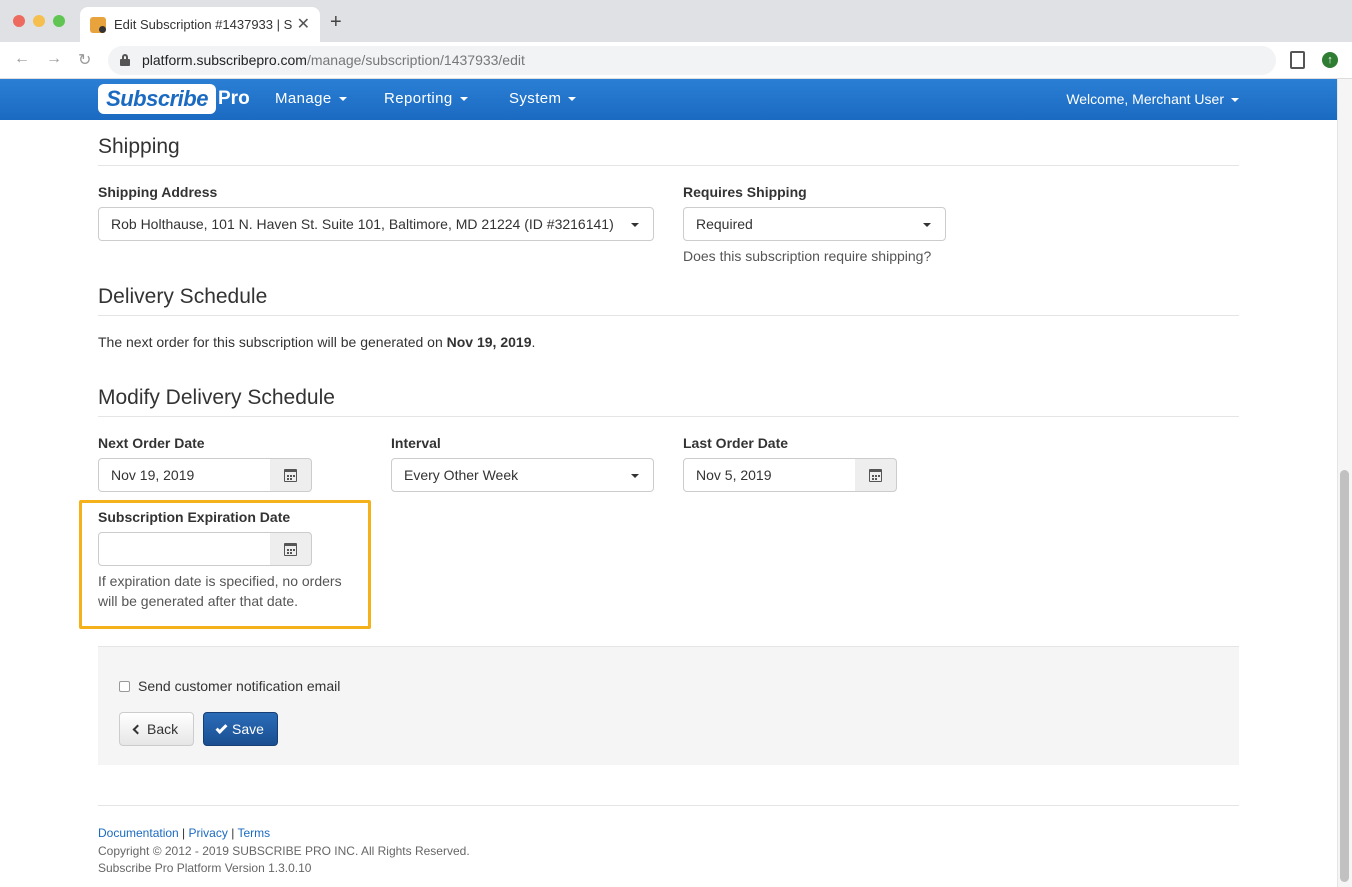 The height and width of the screenshot is (887, 1352). What do you see at coordinates (194, 517) in the screenshot?
I see `expiration-date-label: Subscription Expiration Date` at bounding box center [194, 517].